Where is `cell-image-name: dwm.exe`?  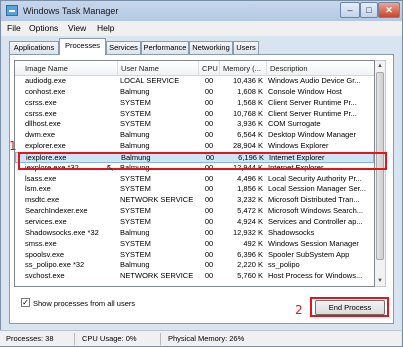 cell-image-name: dwm.exe is located at coordinates (40, 135).